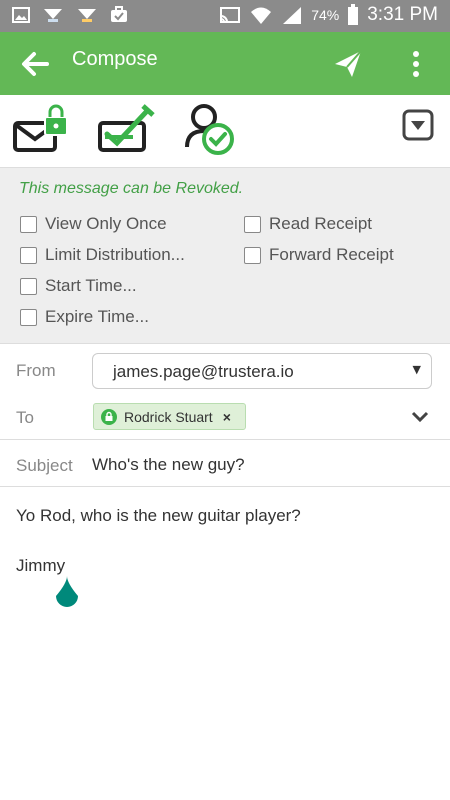 Image resolution: width=450 pixels, height=800 pixels. I want to click on status-bar: 74% 3:31 PM, so click(225, 16).